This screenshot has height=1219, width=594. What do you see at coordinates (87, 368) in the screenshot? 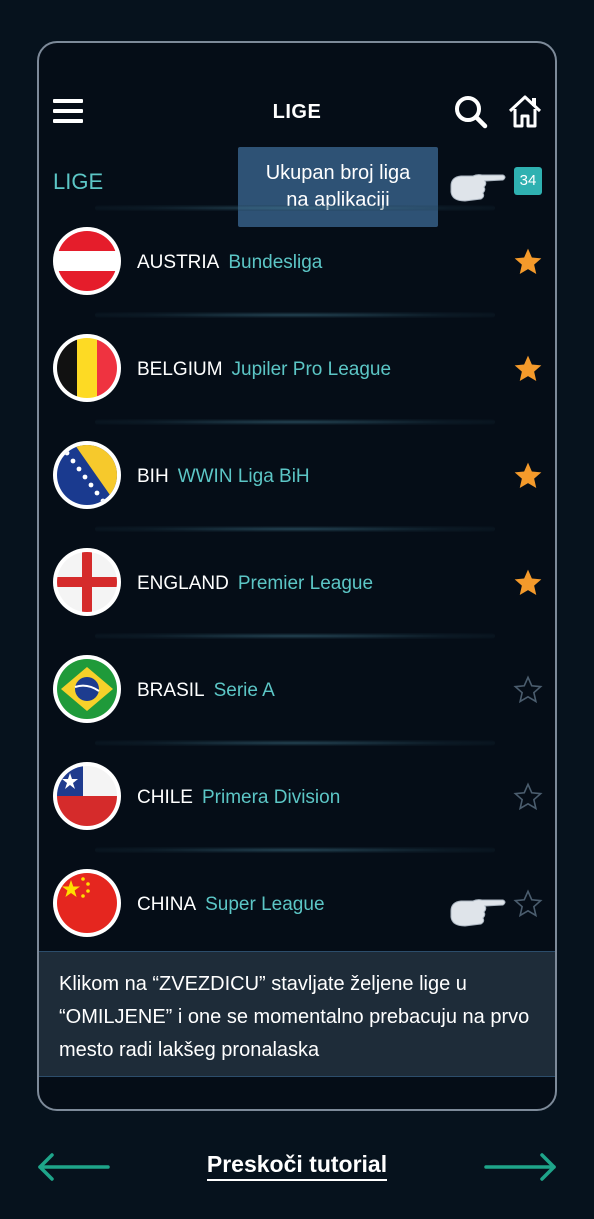
I see `belgium-flag` at bounding box center [87, 368].